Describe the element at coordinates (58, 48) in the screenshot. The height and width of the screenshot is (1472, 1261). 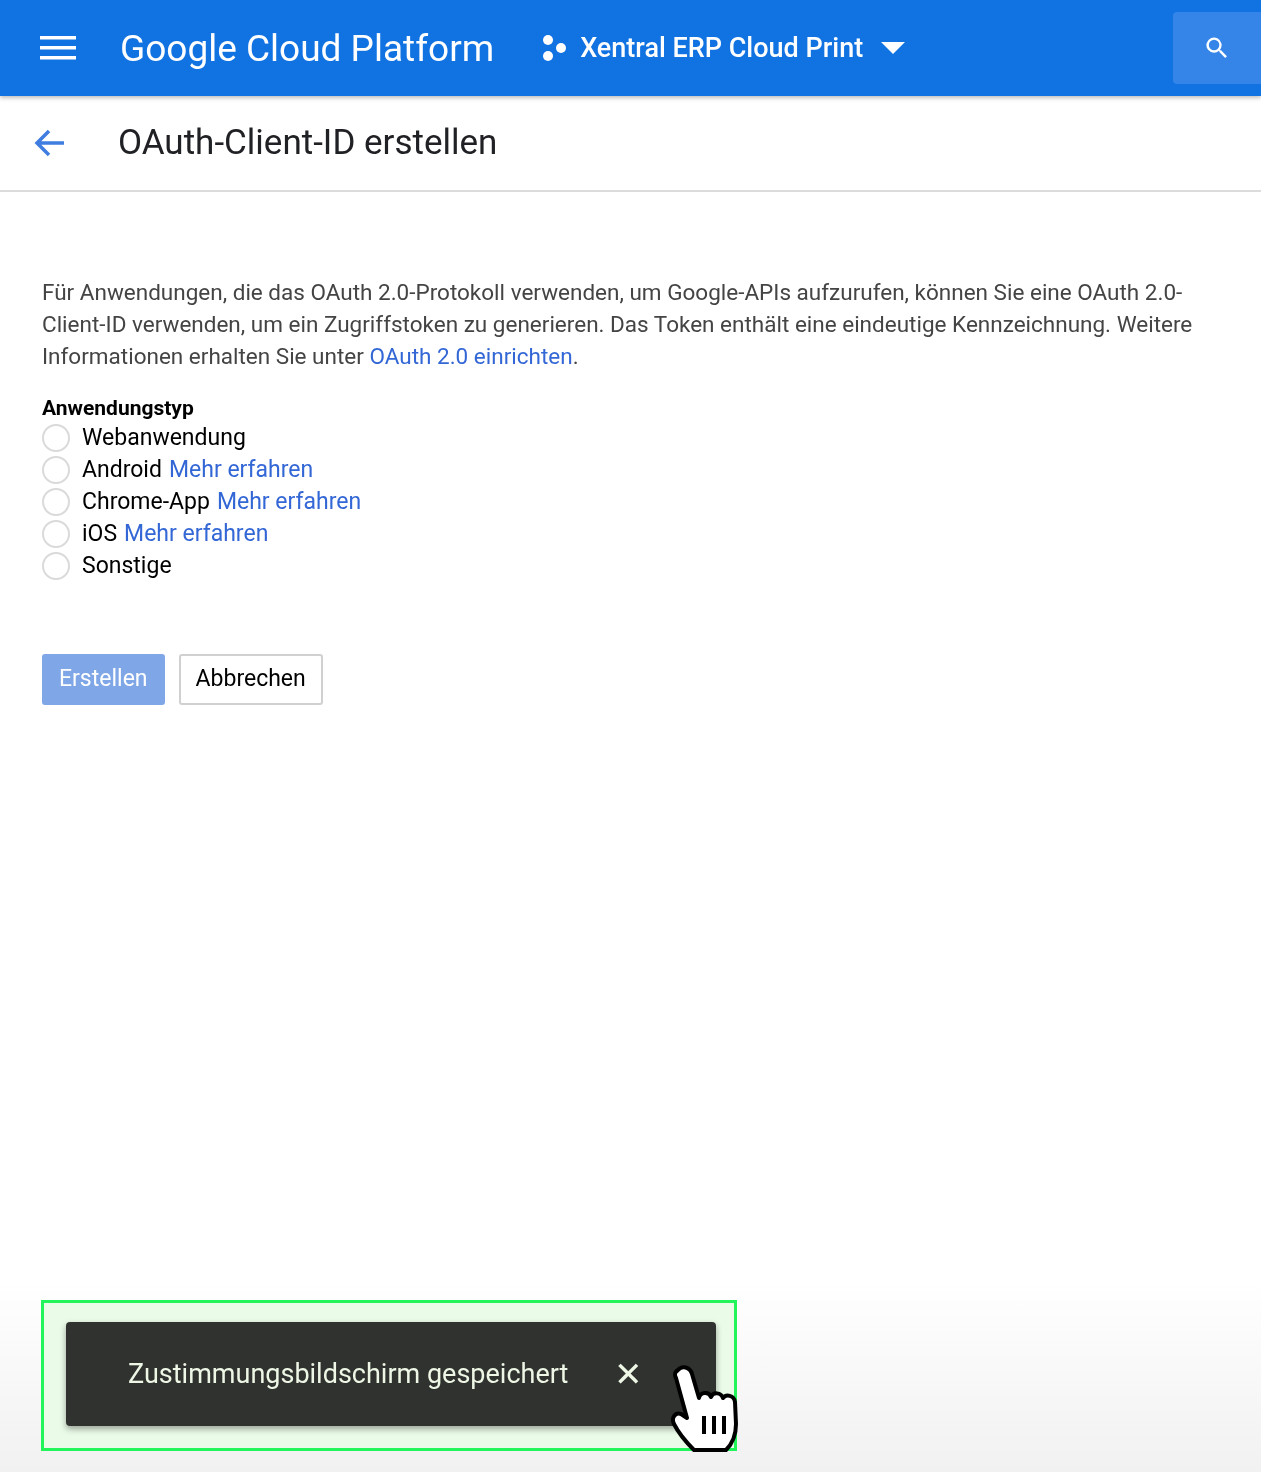
I see `menu-icon` at that location.